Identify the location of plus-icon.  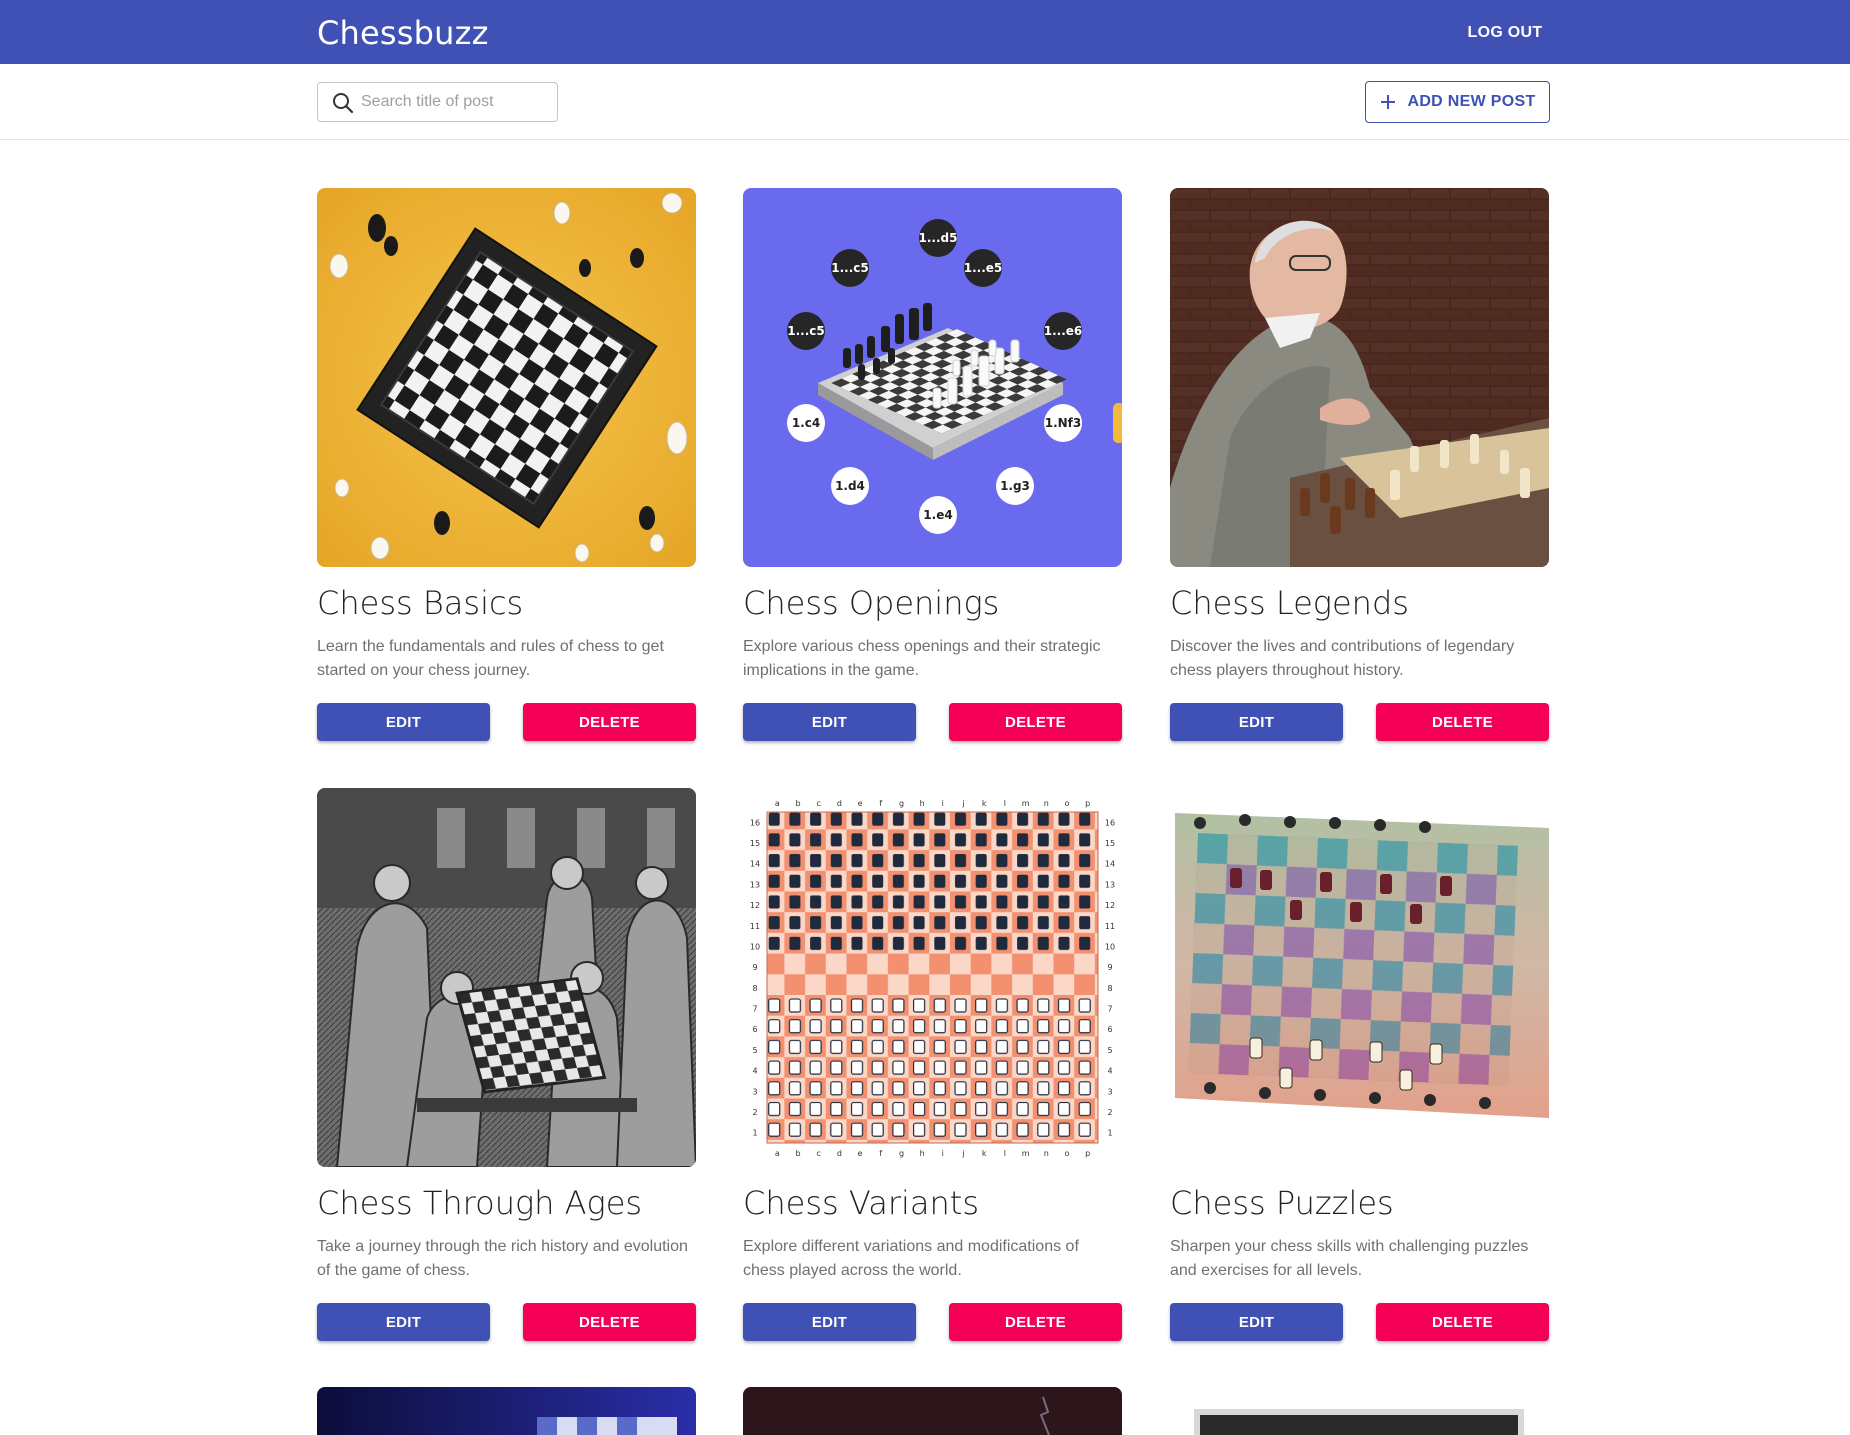
(1388, 102).